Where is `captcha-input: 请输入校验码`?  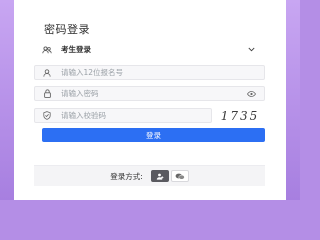
captcha-input: 请输入校验码 is located at coordinates (123, 115).